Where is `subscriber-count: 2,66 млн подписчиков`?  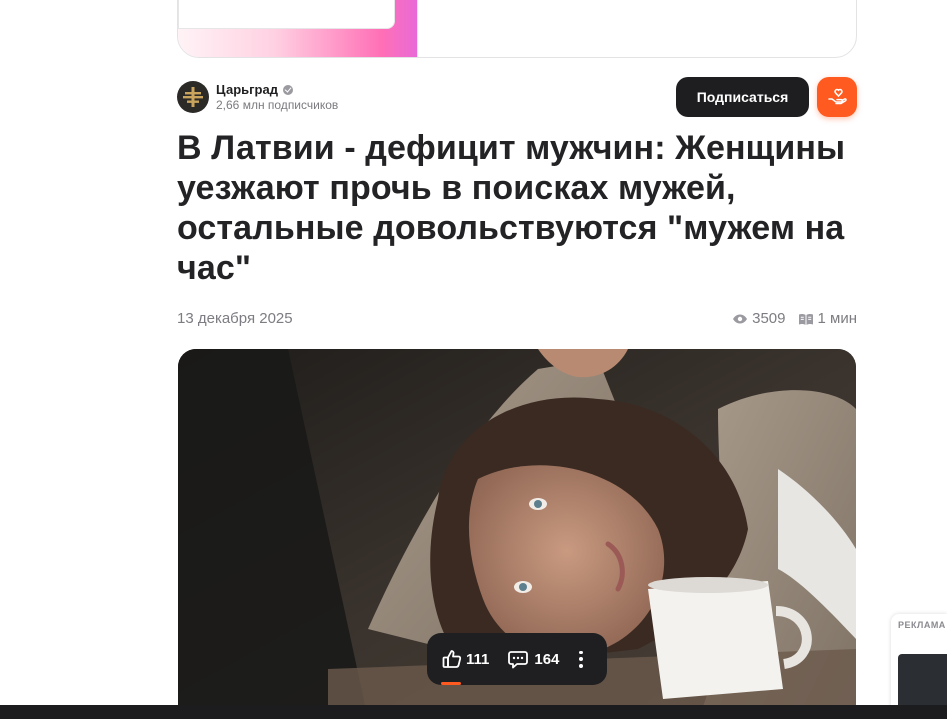 subscriber-count: 2,66 млн подписчиков is located at coordinates (277, 104).